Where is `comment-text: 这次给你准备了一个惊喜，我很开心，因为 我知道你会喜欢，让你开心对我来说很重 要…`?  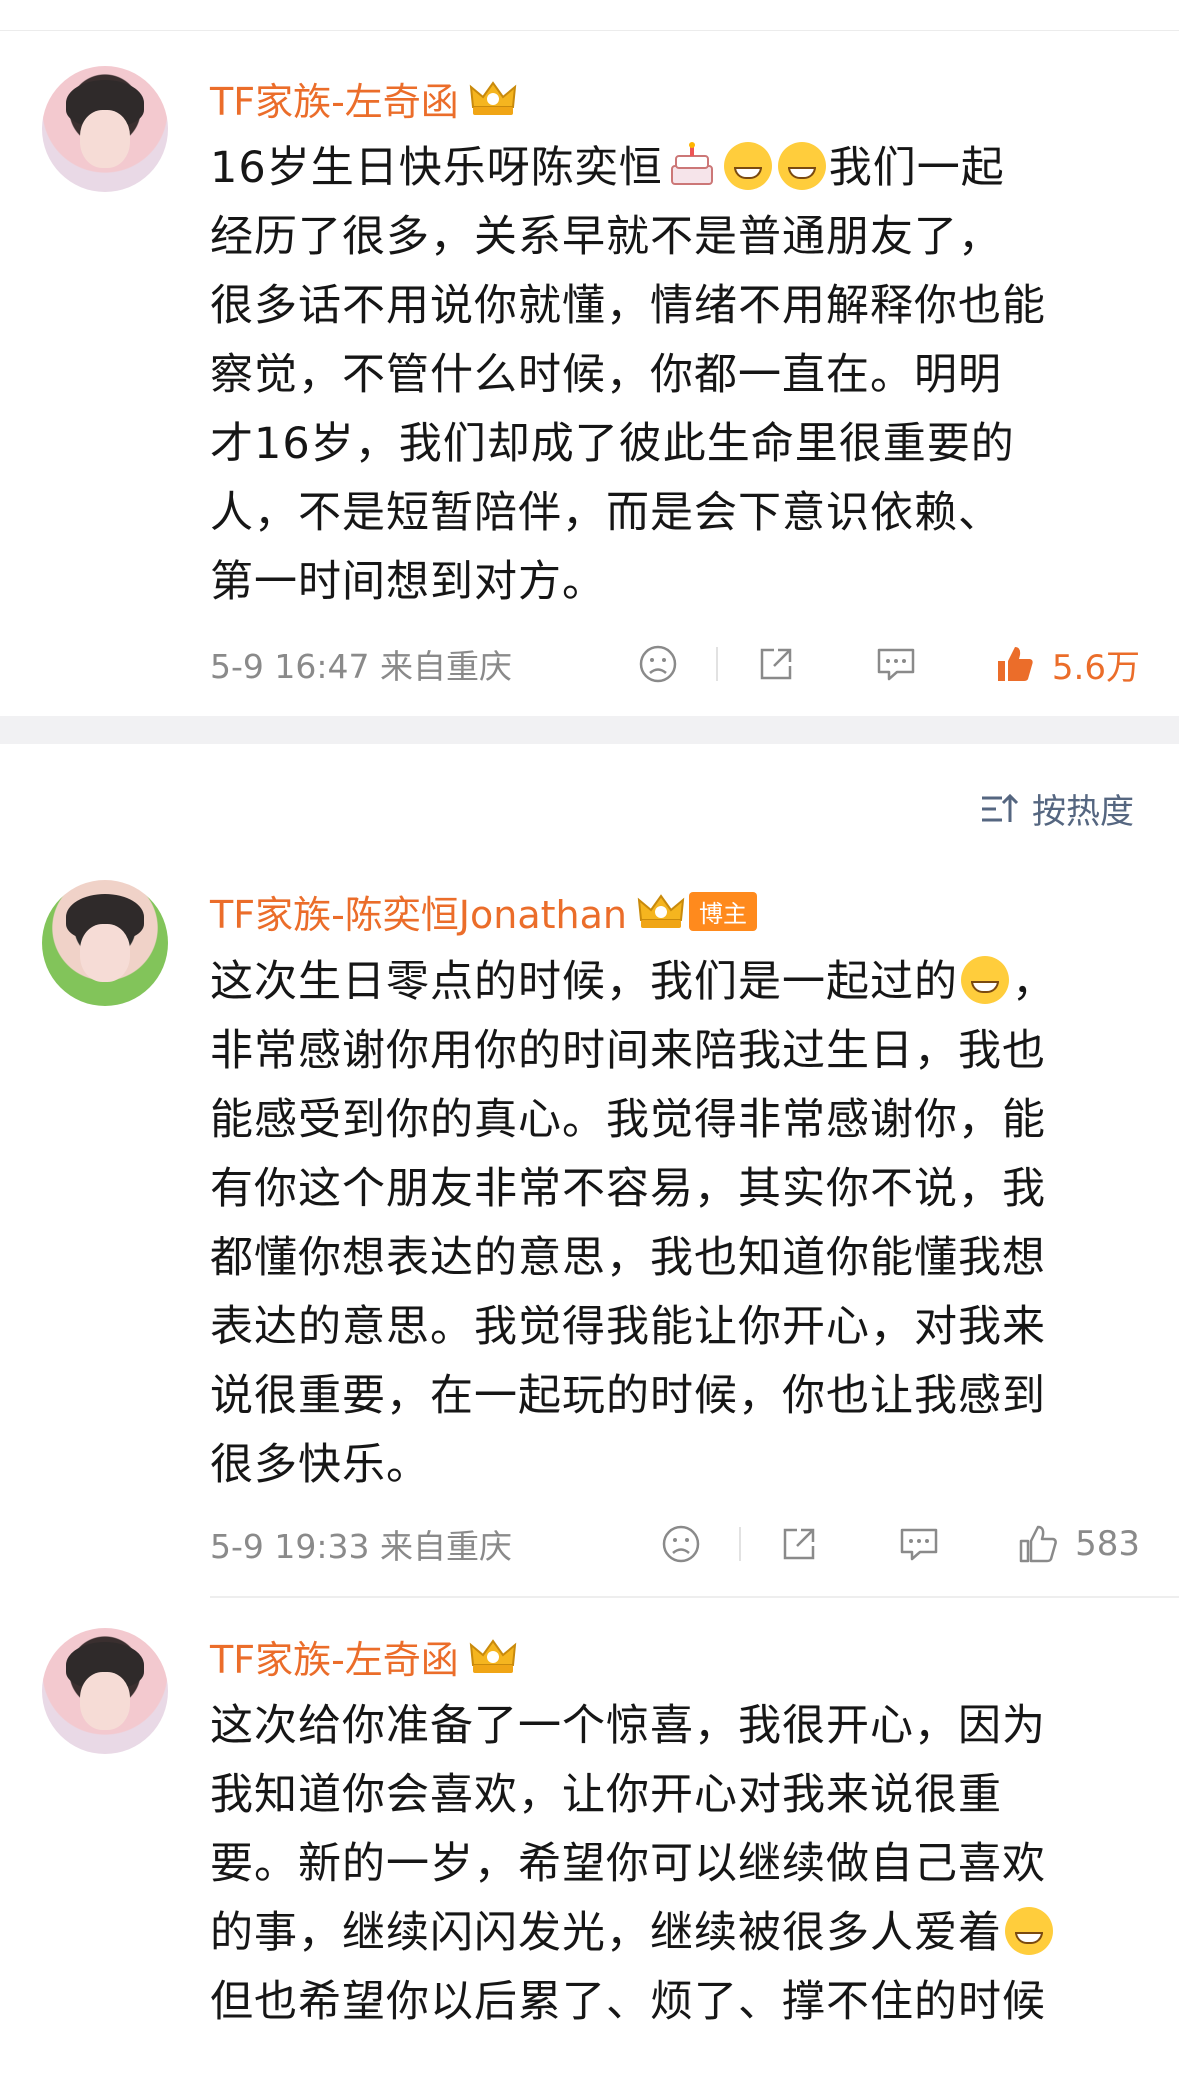 comment-text: 这次给你准备了一个惊喜，我很开心，因为 我知道你会喜欢，让你开心对我来说很重 要… is located at coordinates (670, 1864).